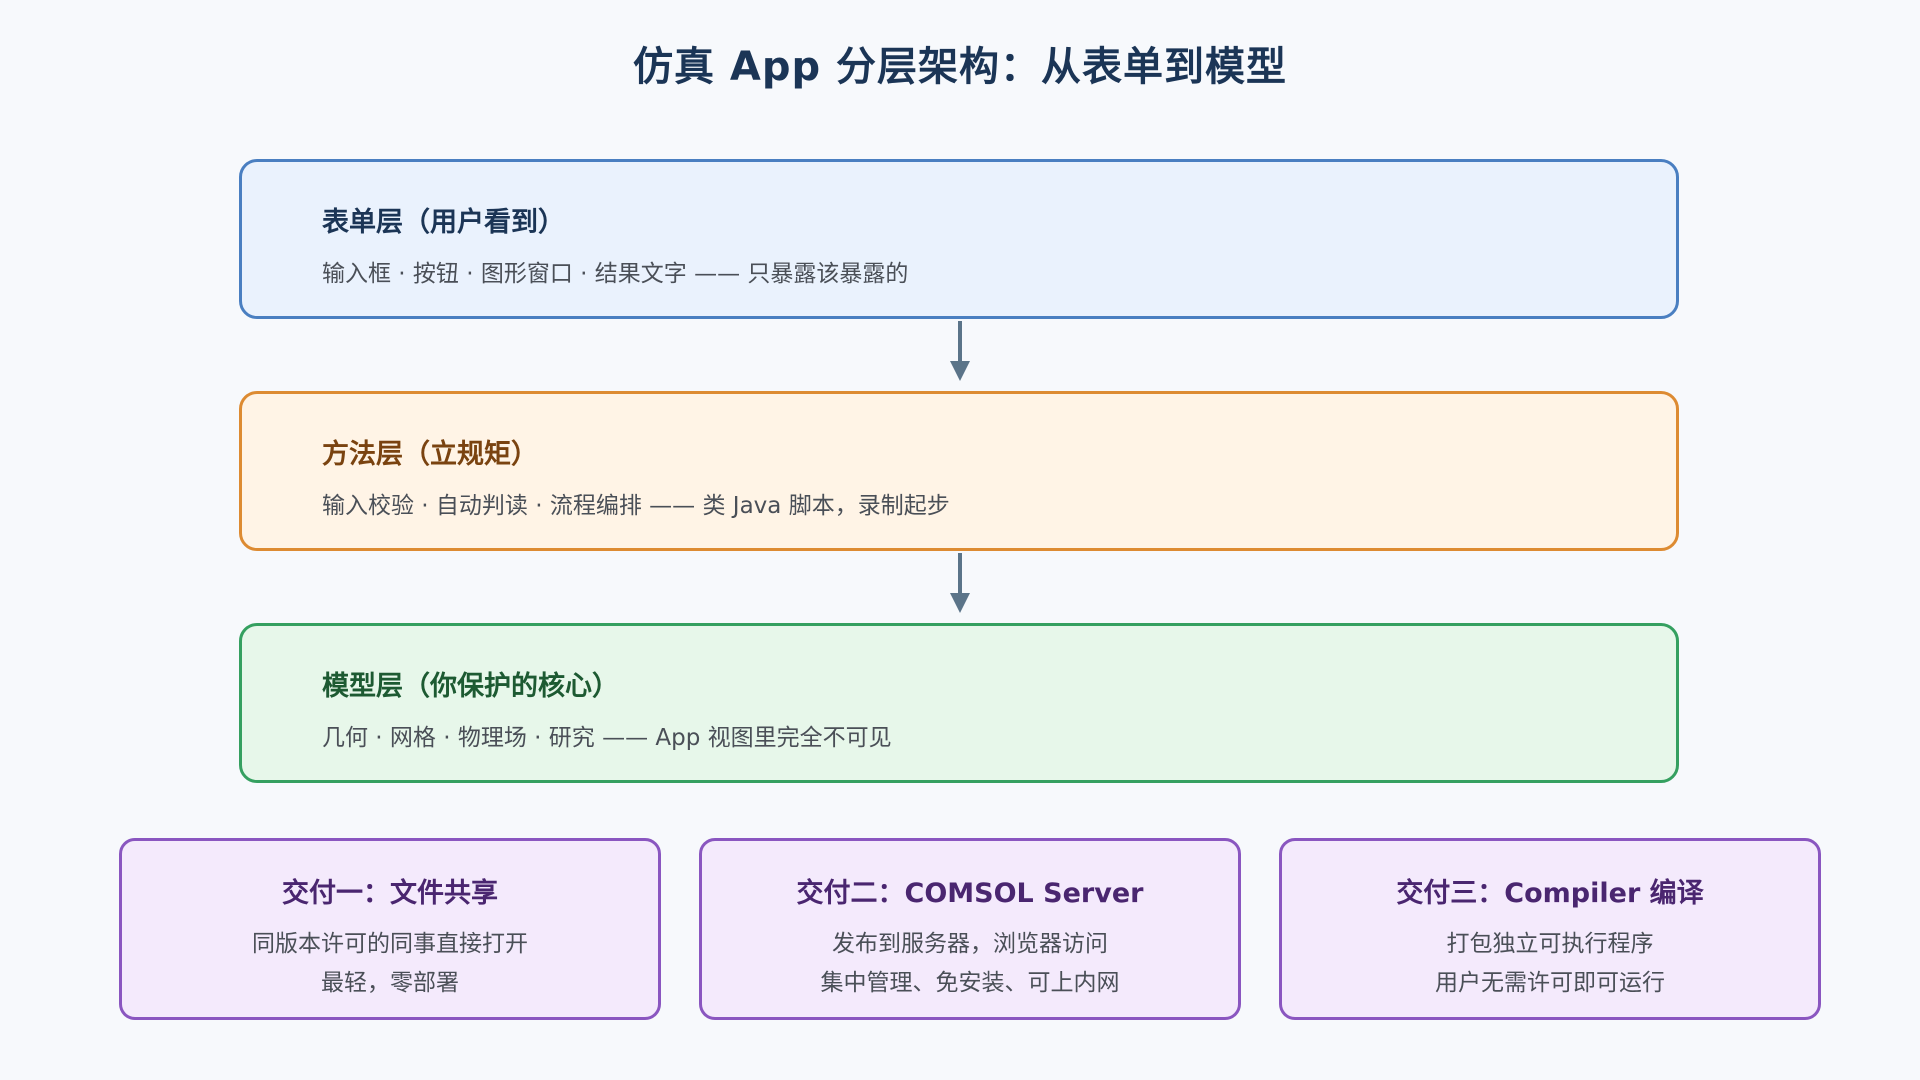 The width and height of the screenshot is (1920, 1080). I want to click on delivery-line: 发布到服务器，浏览器访问, so click(970, 944).